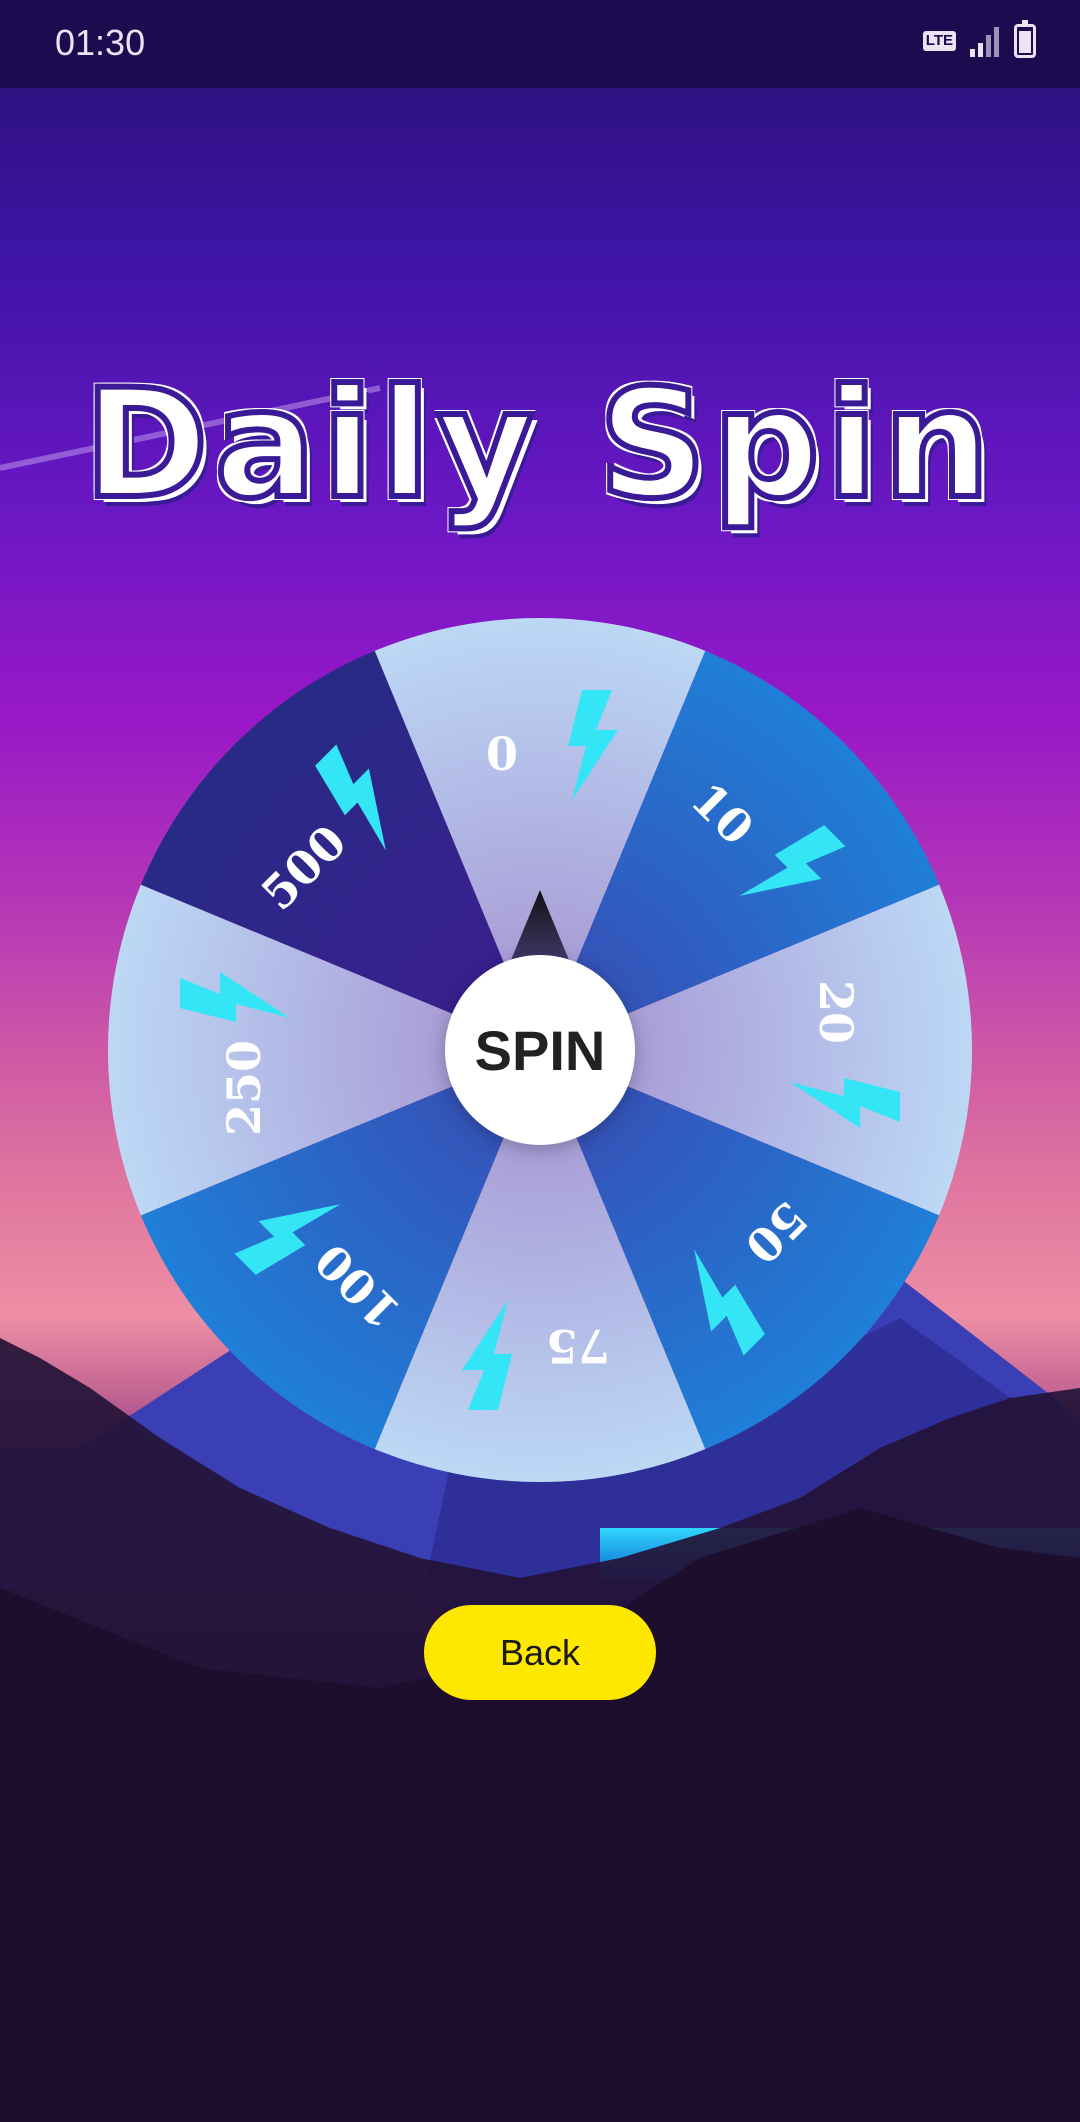 This screenshot has width=1080, height=2122. What do you see at coordinates (836, 1012) in the screenshot?
I see `segment-value-label: 20` at bounding box center [836, 1012].